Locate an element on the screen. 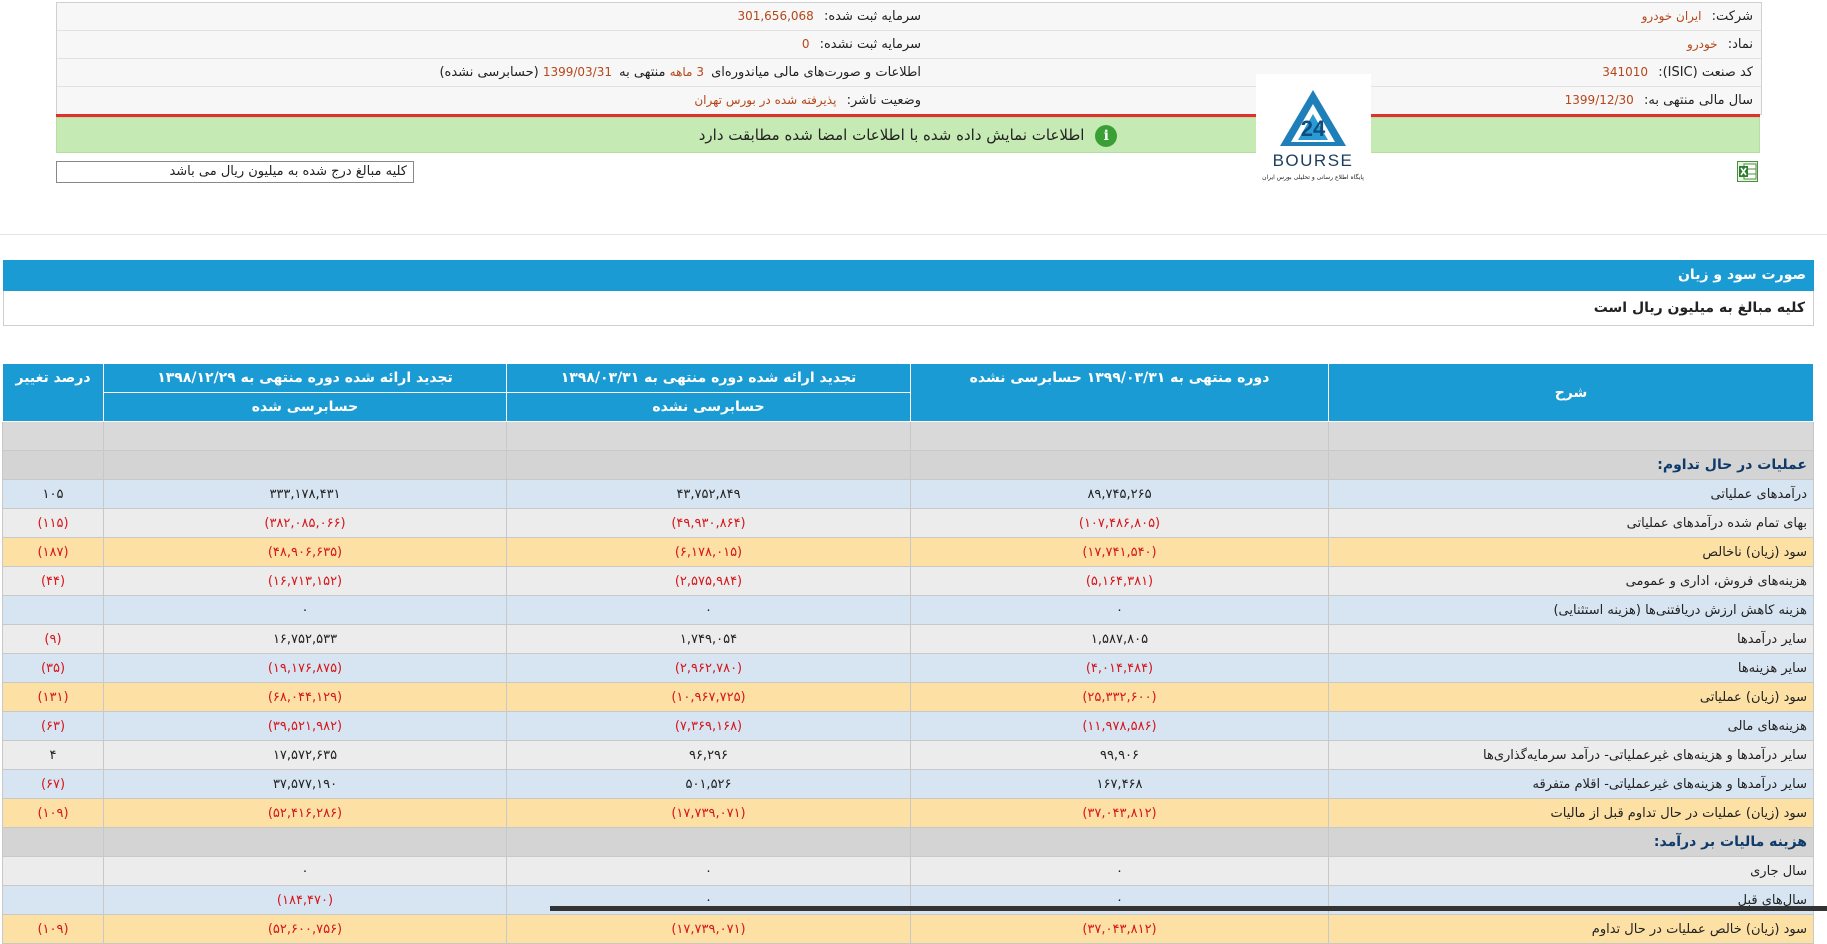 This screenshot has width=1827, height=944. row-c3-value: ۳۷,۵۷۷,۱۹۰ is located at coordinates (305, 784).